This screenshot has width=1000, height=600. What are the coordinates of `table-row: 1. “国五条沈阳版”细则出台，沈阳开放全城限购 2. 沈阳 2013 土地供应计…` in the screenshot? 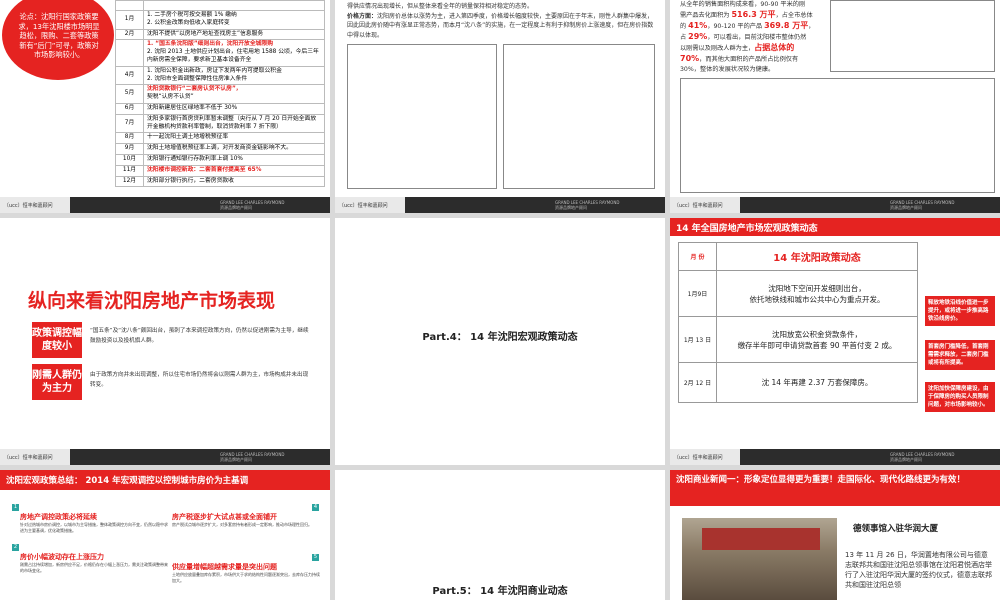 It's located at (220, 53).